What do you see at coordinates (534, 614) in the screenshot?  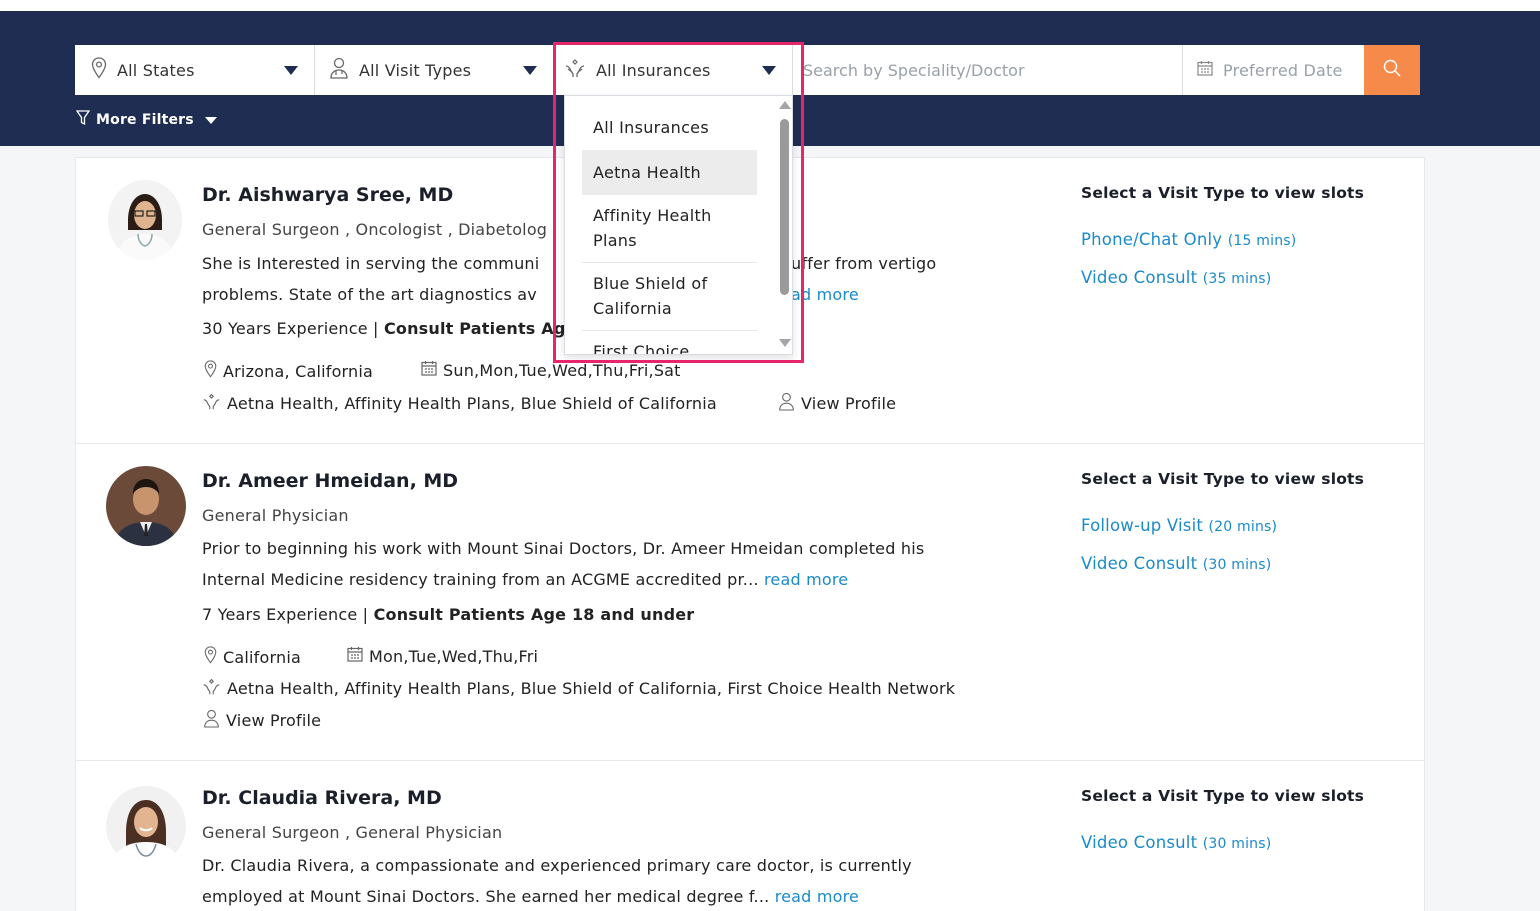 I see `patient-age-range: Consult Patients Age 18 and under` at bounding box center [534, 614].